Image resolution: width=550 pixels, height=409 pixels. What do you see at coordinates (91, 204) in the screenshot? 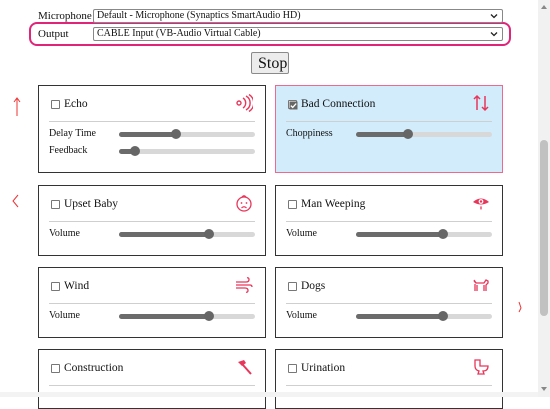
I see `effect-title: Upset Baby` at bounding box center [91, 204].